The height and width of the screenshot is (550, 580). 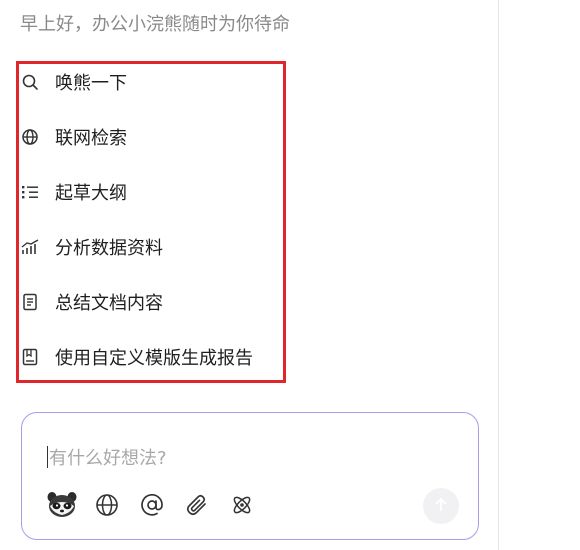 I want to click on document-icon, so click(x=30, y=302).